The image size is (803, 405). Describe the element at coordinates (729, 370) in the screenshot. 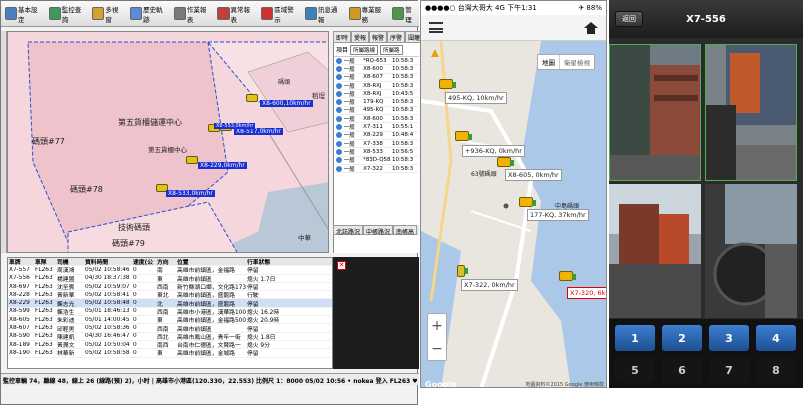

I see `channel-button: 7` at that location.